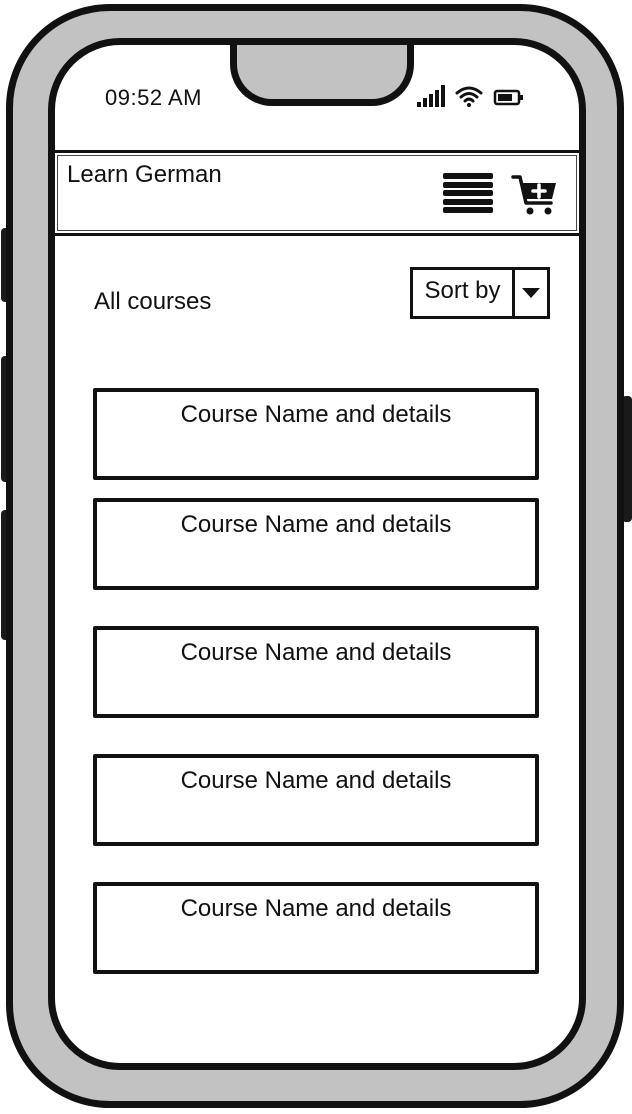 Image resolution: width=632 pixels, height=1114 pixels. I want to click on app-header: Learn German, so click(317, 193).